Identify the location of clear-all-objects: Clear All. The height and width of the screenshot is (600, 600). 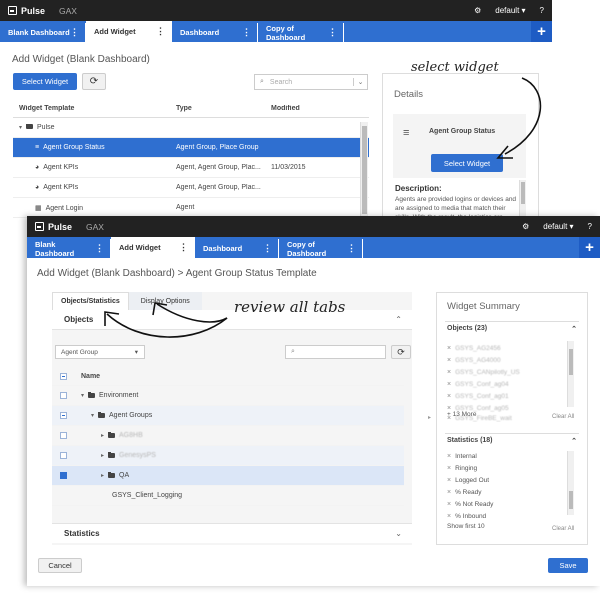
(563, 417).